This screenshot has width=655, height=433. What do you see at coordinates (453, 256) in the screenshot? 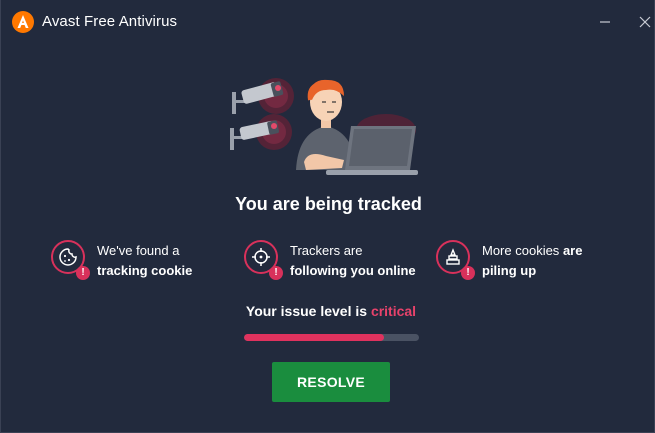
I see `cookie-pile-icon` at bounding box center [453, 256].